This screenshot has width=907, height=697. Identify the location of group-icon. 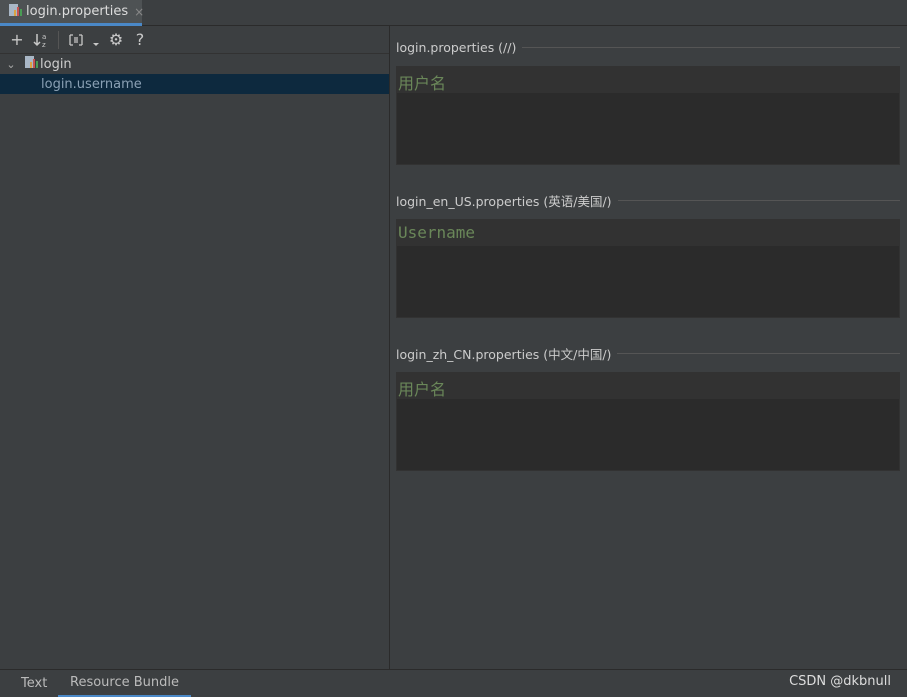
(76, 39).